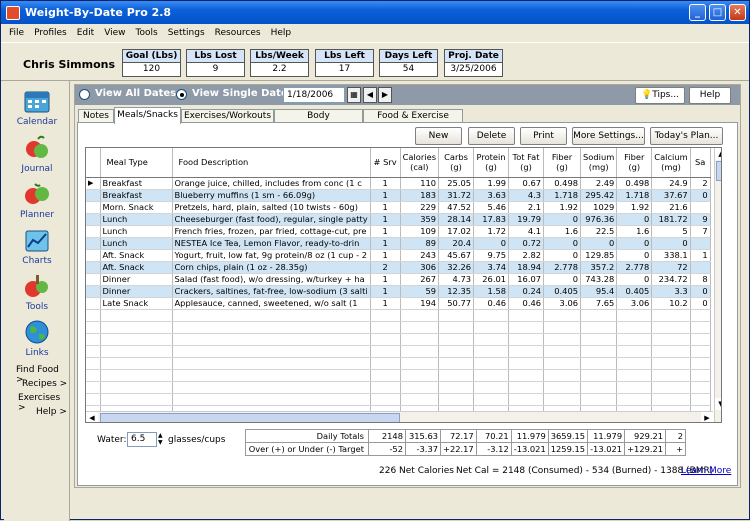 This screenshot has width=750, height=521. What do you see at coordinates (136, 279) in the screenshot?
I see `cell-meal-type: Dinner` at bounding box center [136, 279].